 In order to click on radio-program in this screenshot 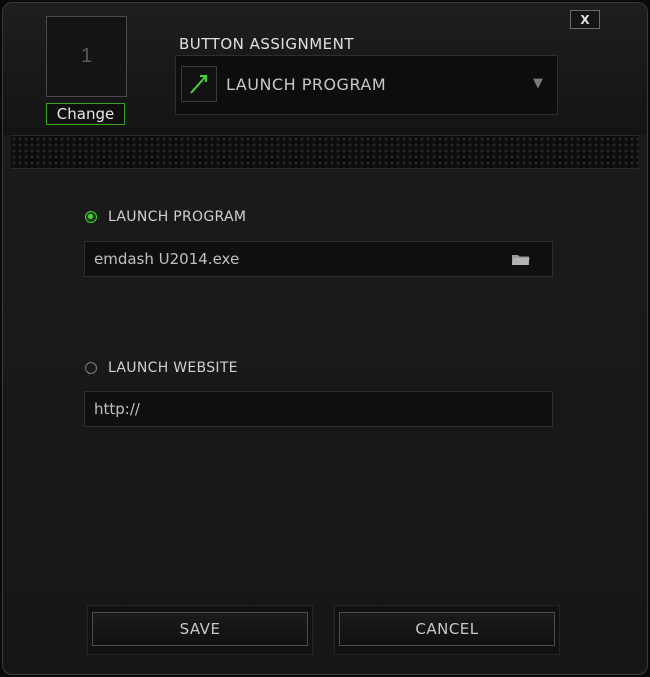, I will do `click(91, 217)`.